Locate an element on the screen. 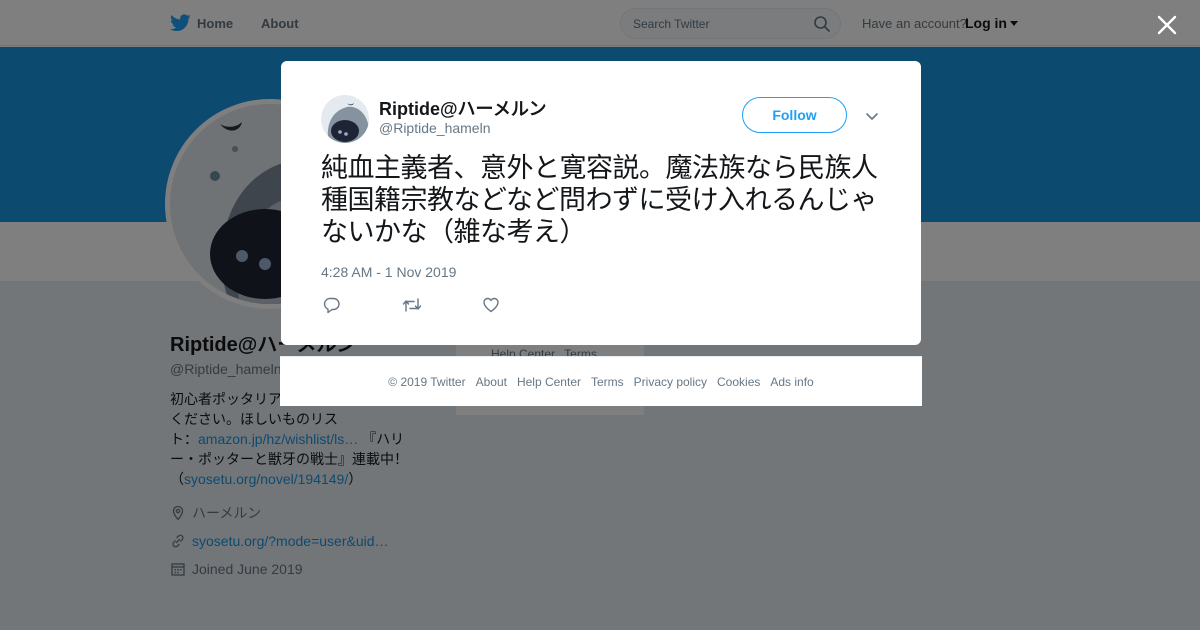 Image resolution: width=1200 pixels, height=630 pixels. footer-about-link: About is located at coordinates (491, 382).